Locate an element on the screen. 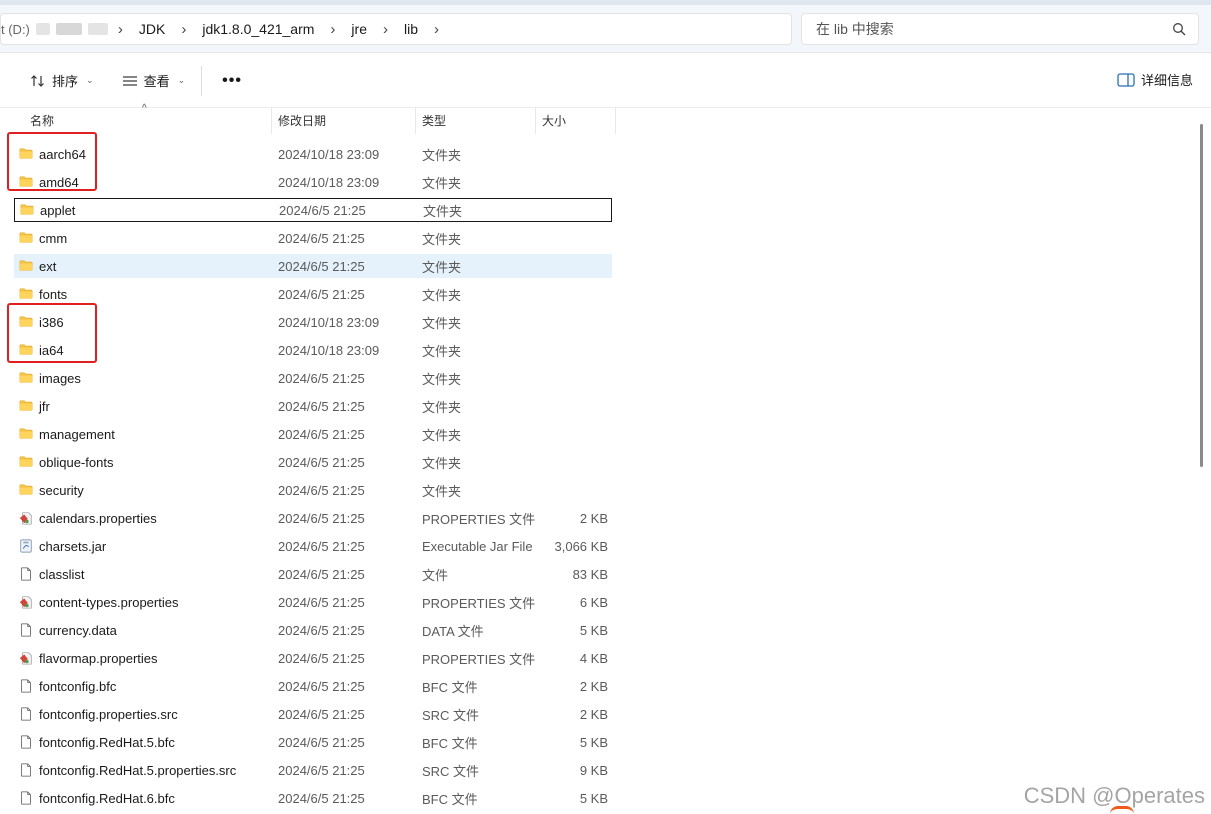 The image size is (1211, 814). file-name-cell: management is located at coordinates (66, 434).